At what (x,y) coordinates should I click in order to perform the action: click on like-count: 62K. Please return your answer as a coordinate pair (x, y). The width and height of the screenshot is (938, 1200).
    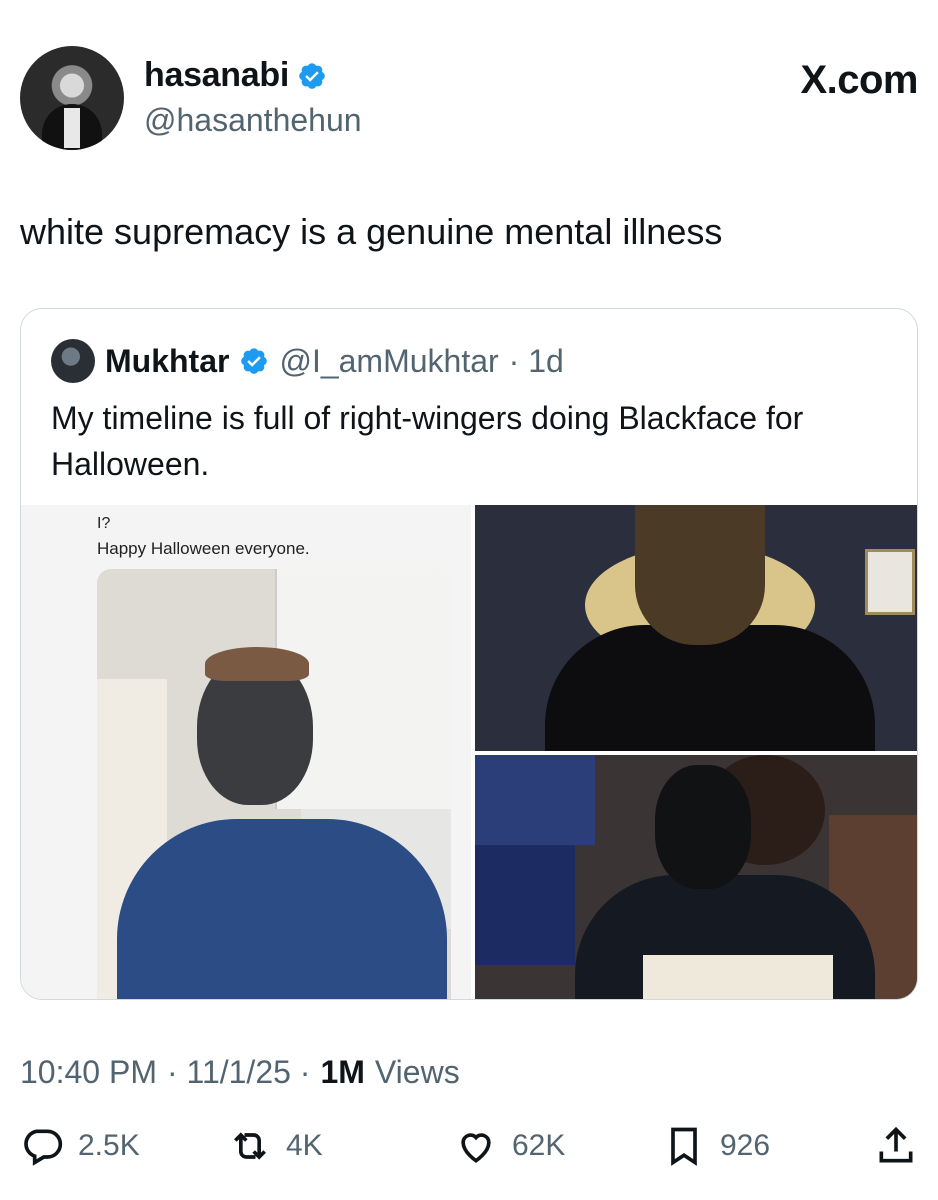
    Looking at the image, I should click on (539, 1145).